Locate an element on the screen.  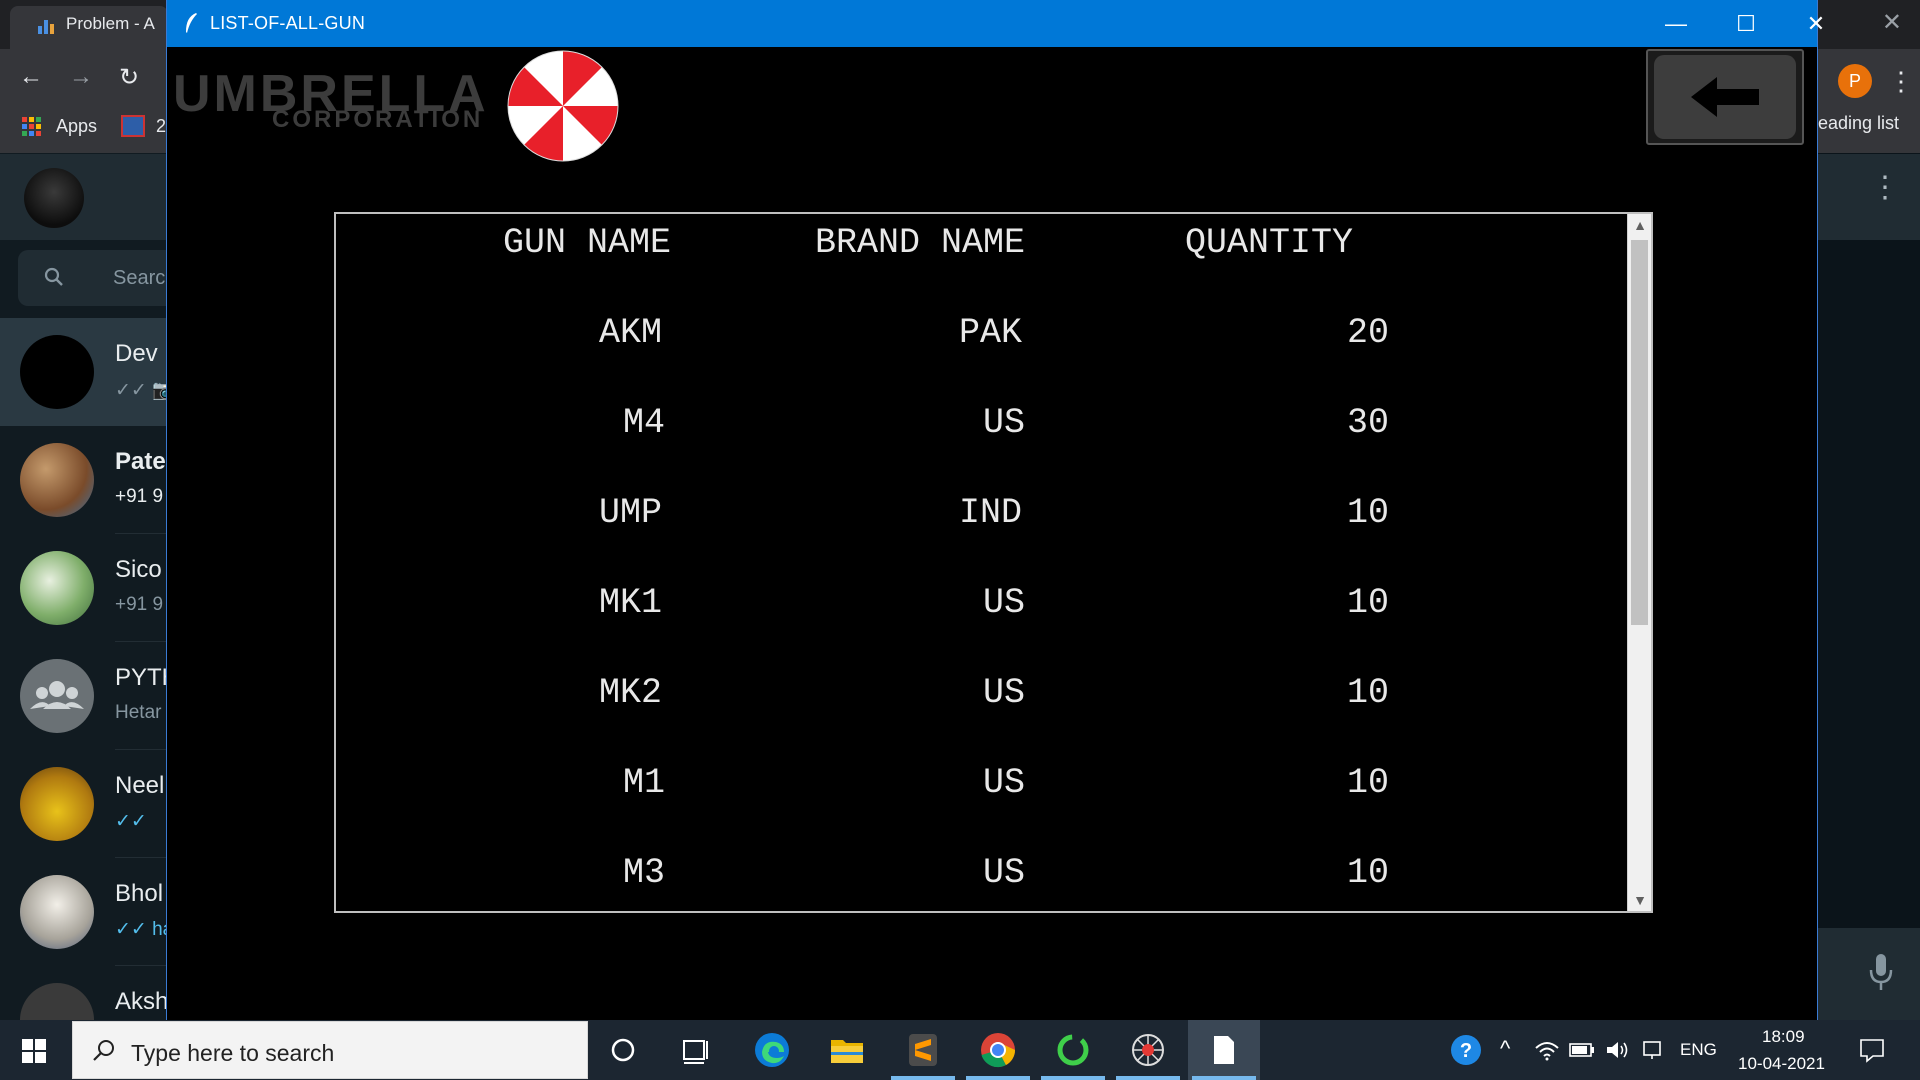
back-button is located at coordinates (1725, 97).